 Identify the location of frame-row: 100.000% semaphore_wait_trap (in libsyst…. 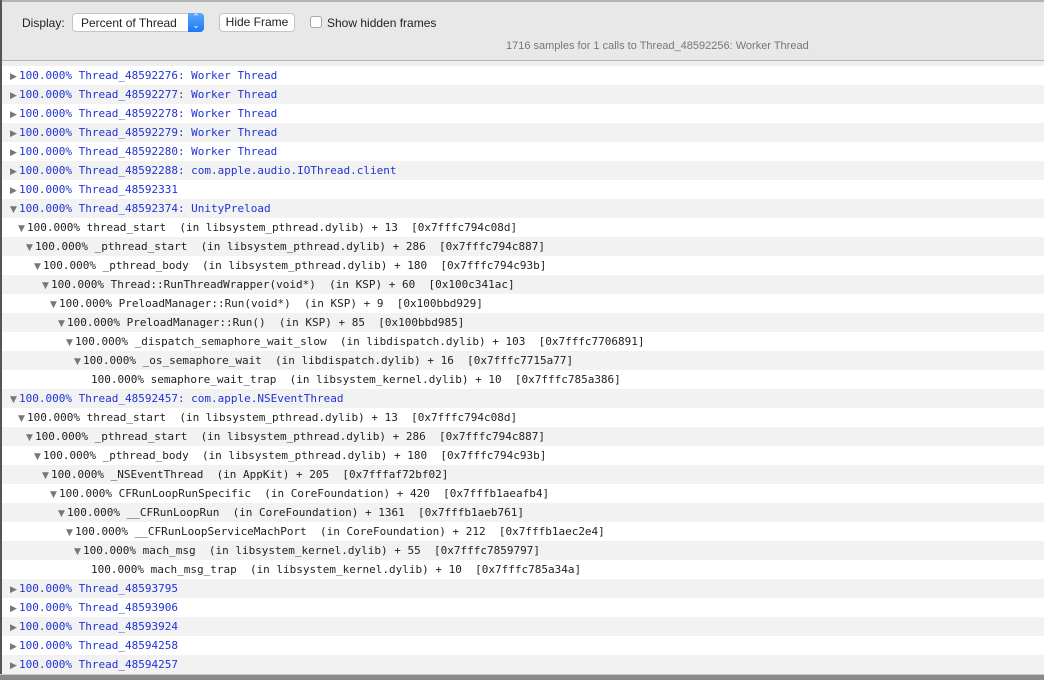
(523, 379).